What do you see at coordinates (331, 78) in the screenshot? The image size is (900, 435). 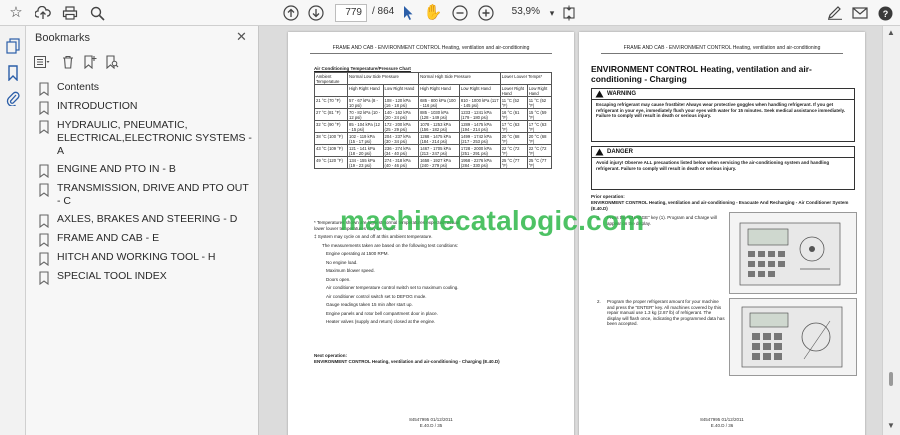 I see `table-header: Ambient Temperature` at bounding box center [331, 78].